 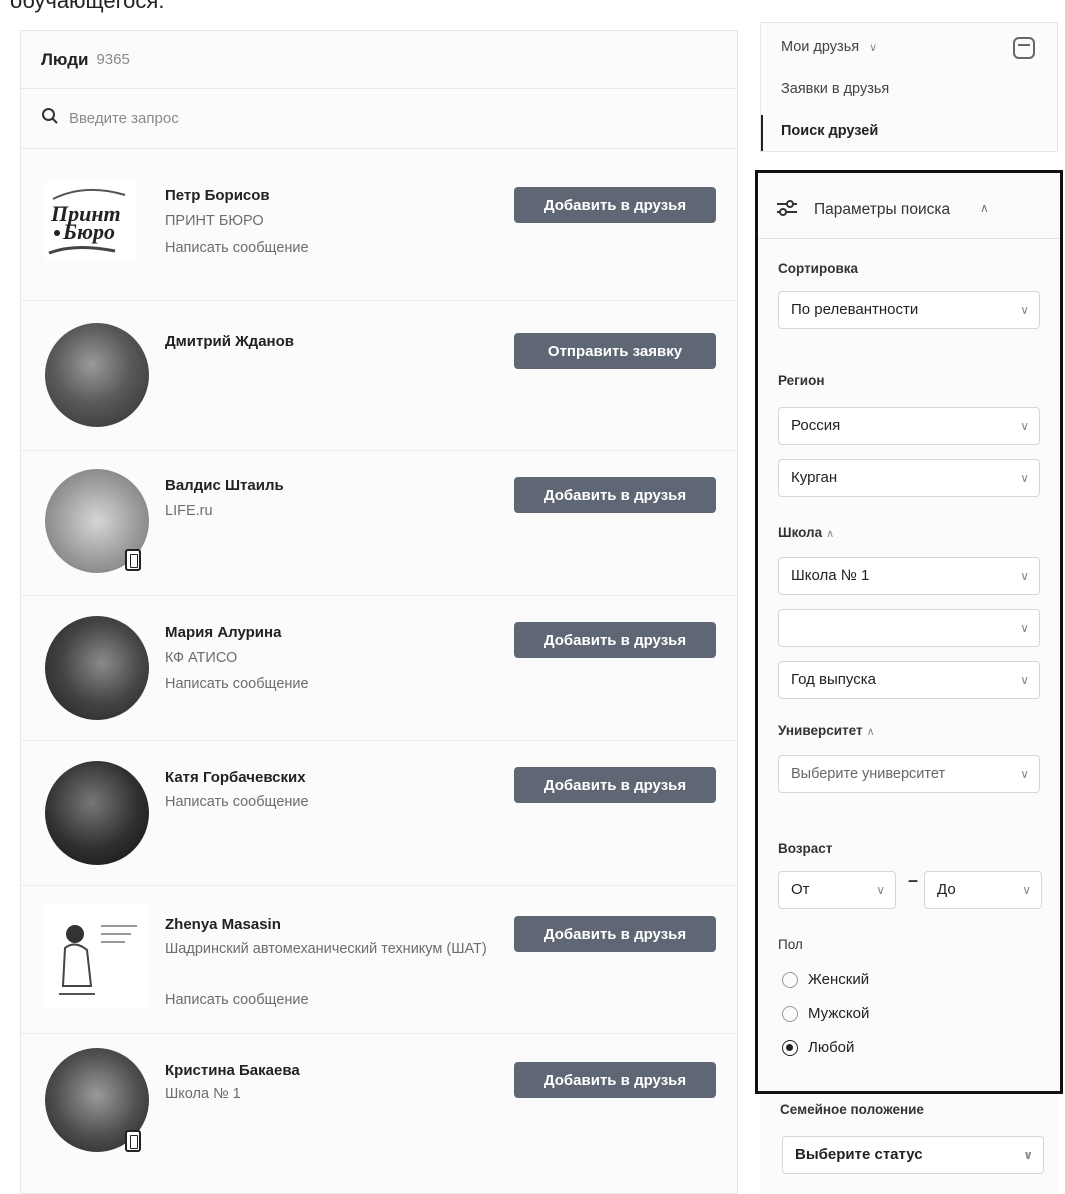 I want to click on person-name: Петр Борисов, so click(x=217, y=195).